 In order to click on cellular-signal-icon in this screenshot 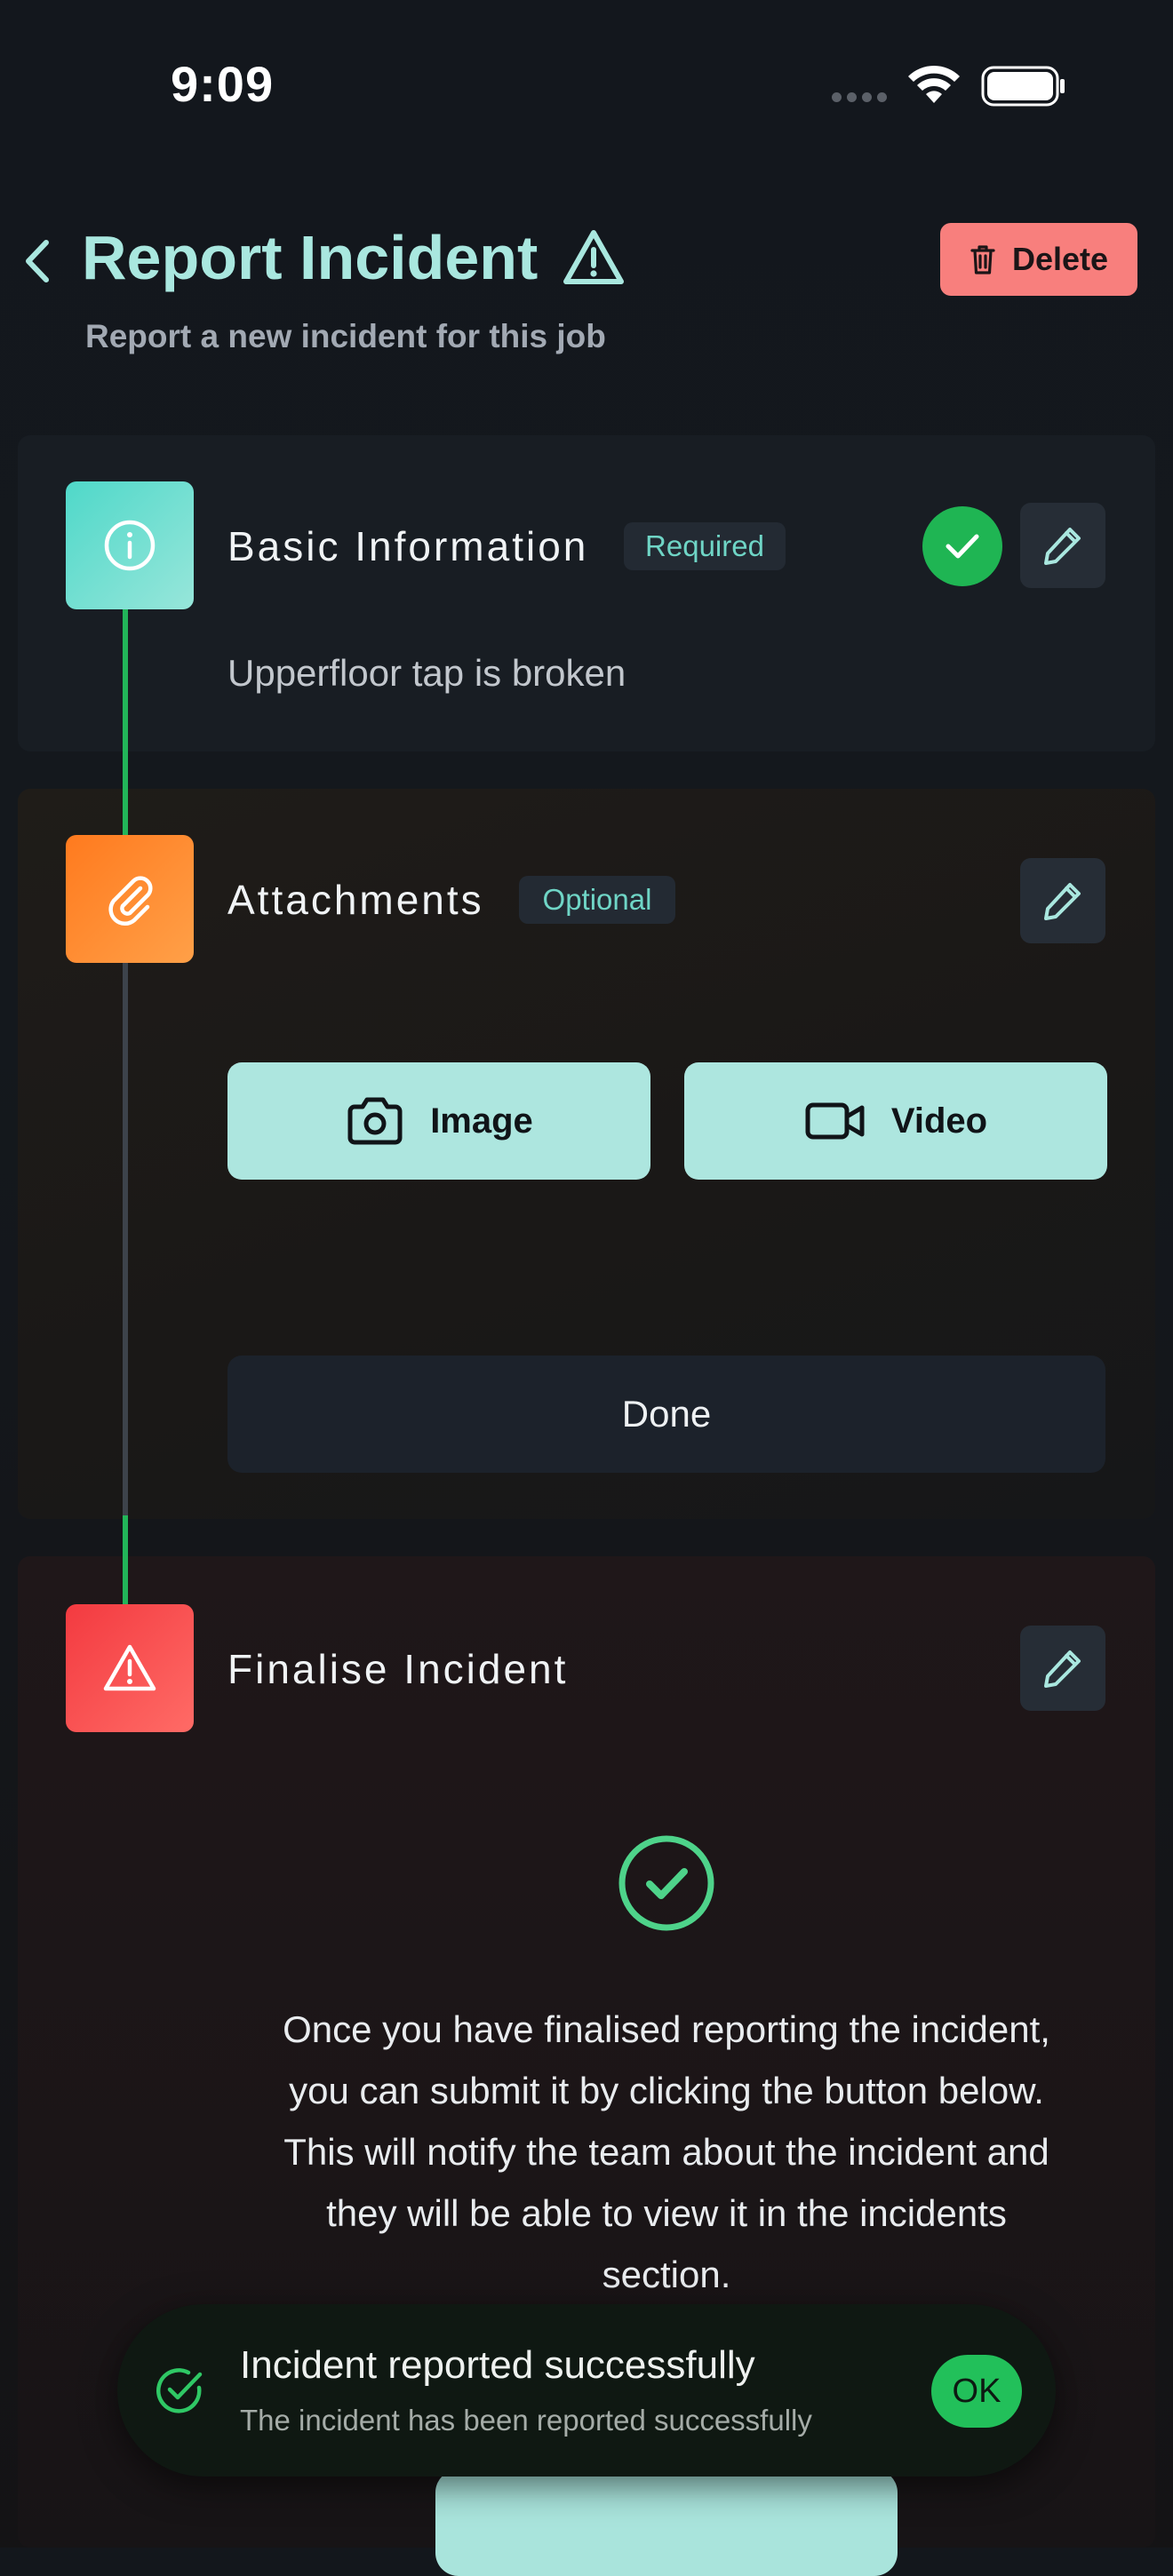, I will do `click(859, 97)`.